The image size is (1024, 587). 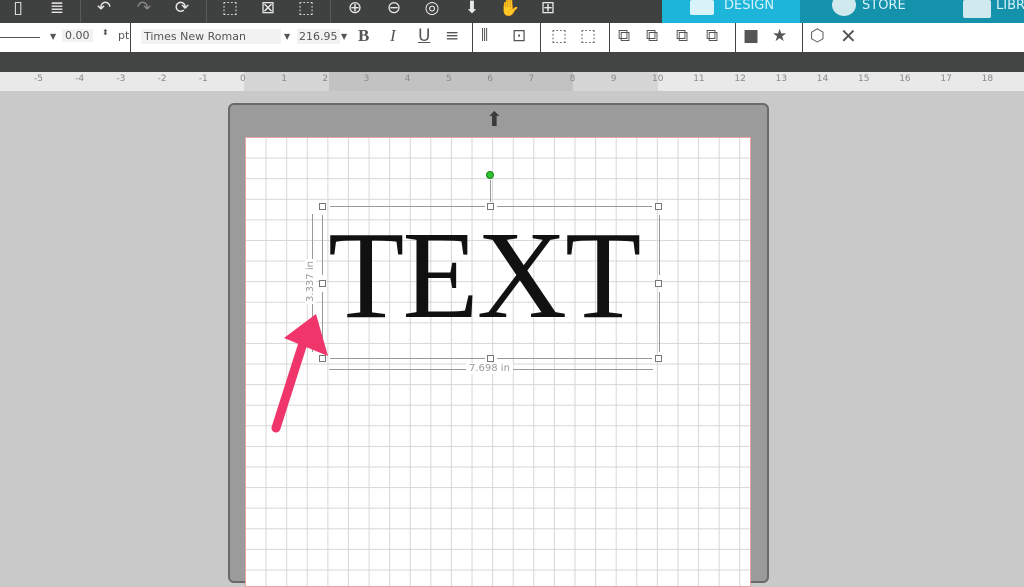 I want to click on ruler-label: 17, so click(x=946, y=79).